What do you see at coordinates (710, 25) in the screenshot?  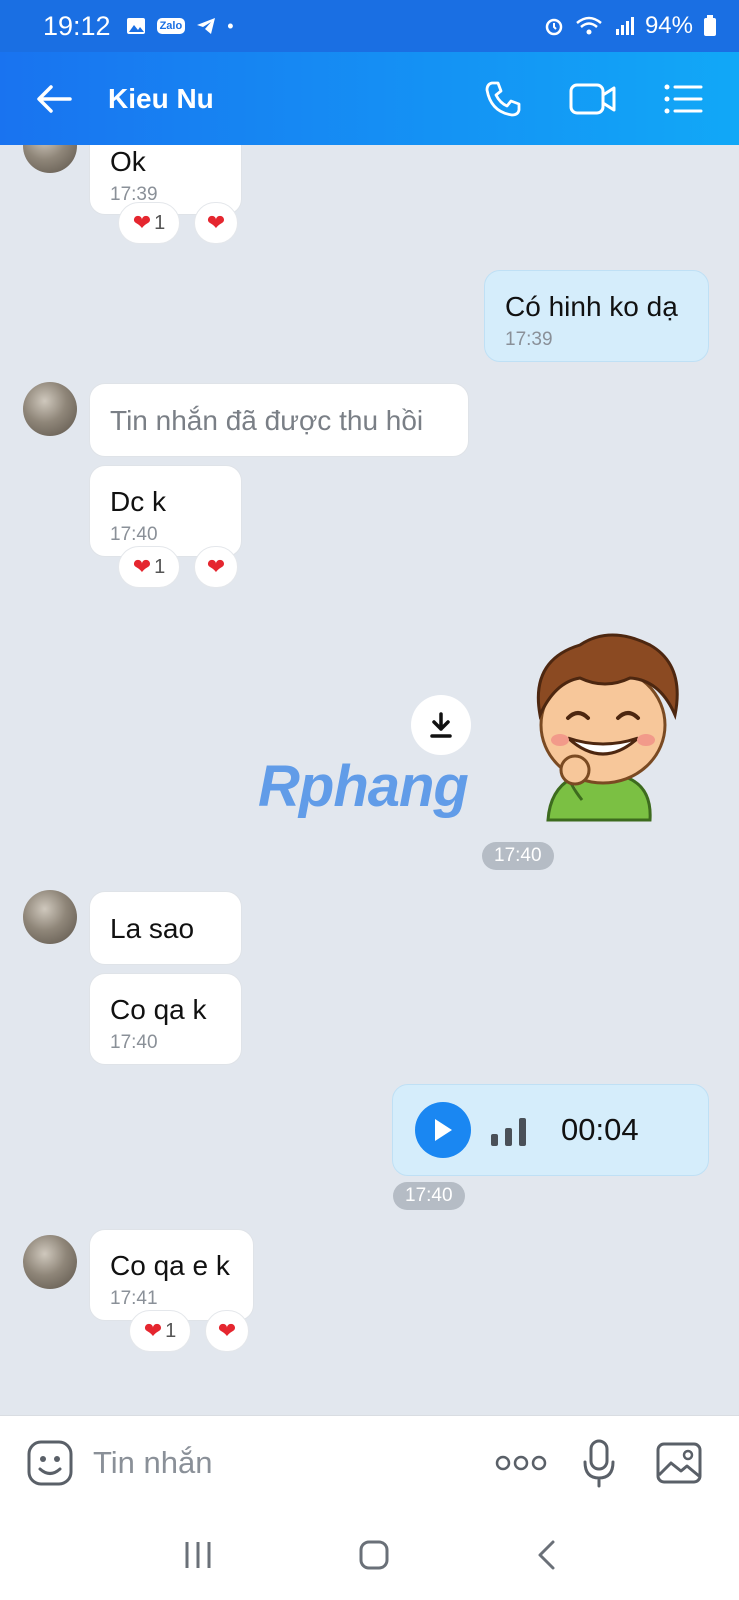 I see `battery-icon` at bounding box center [710, 25].